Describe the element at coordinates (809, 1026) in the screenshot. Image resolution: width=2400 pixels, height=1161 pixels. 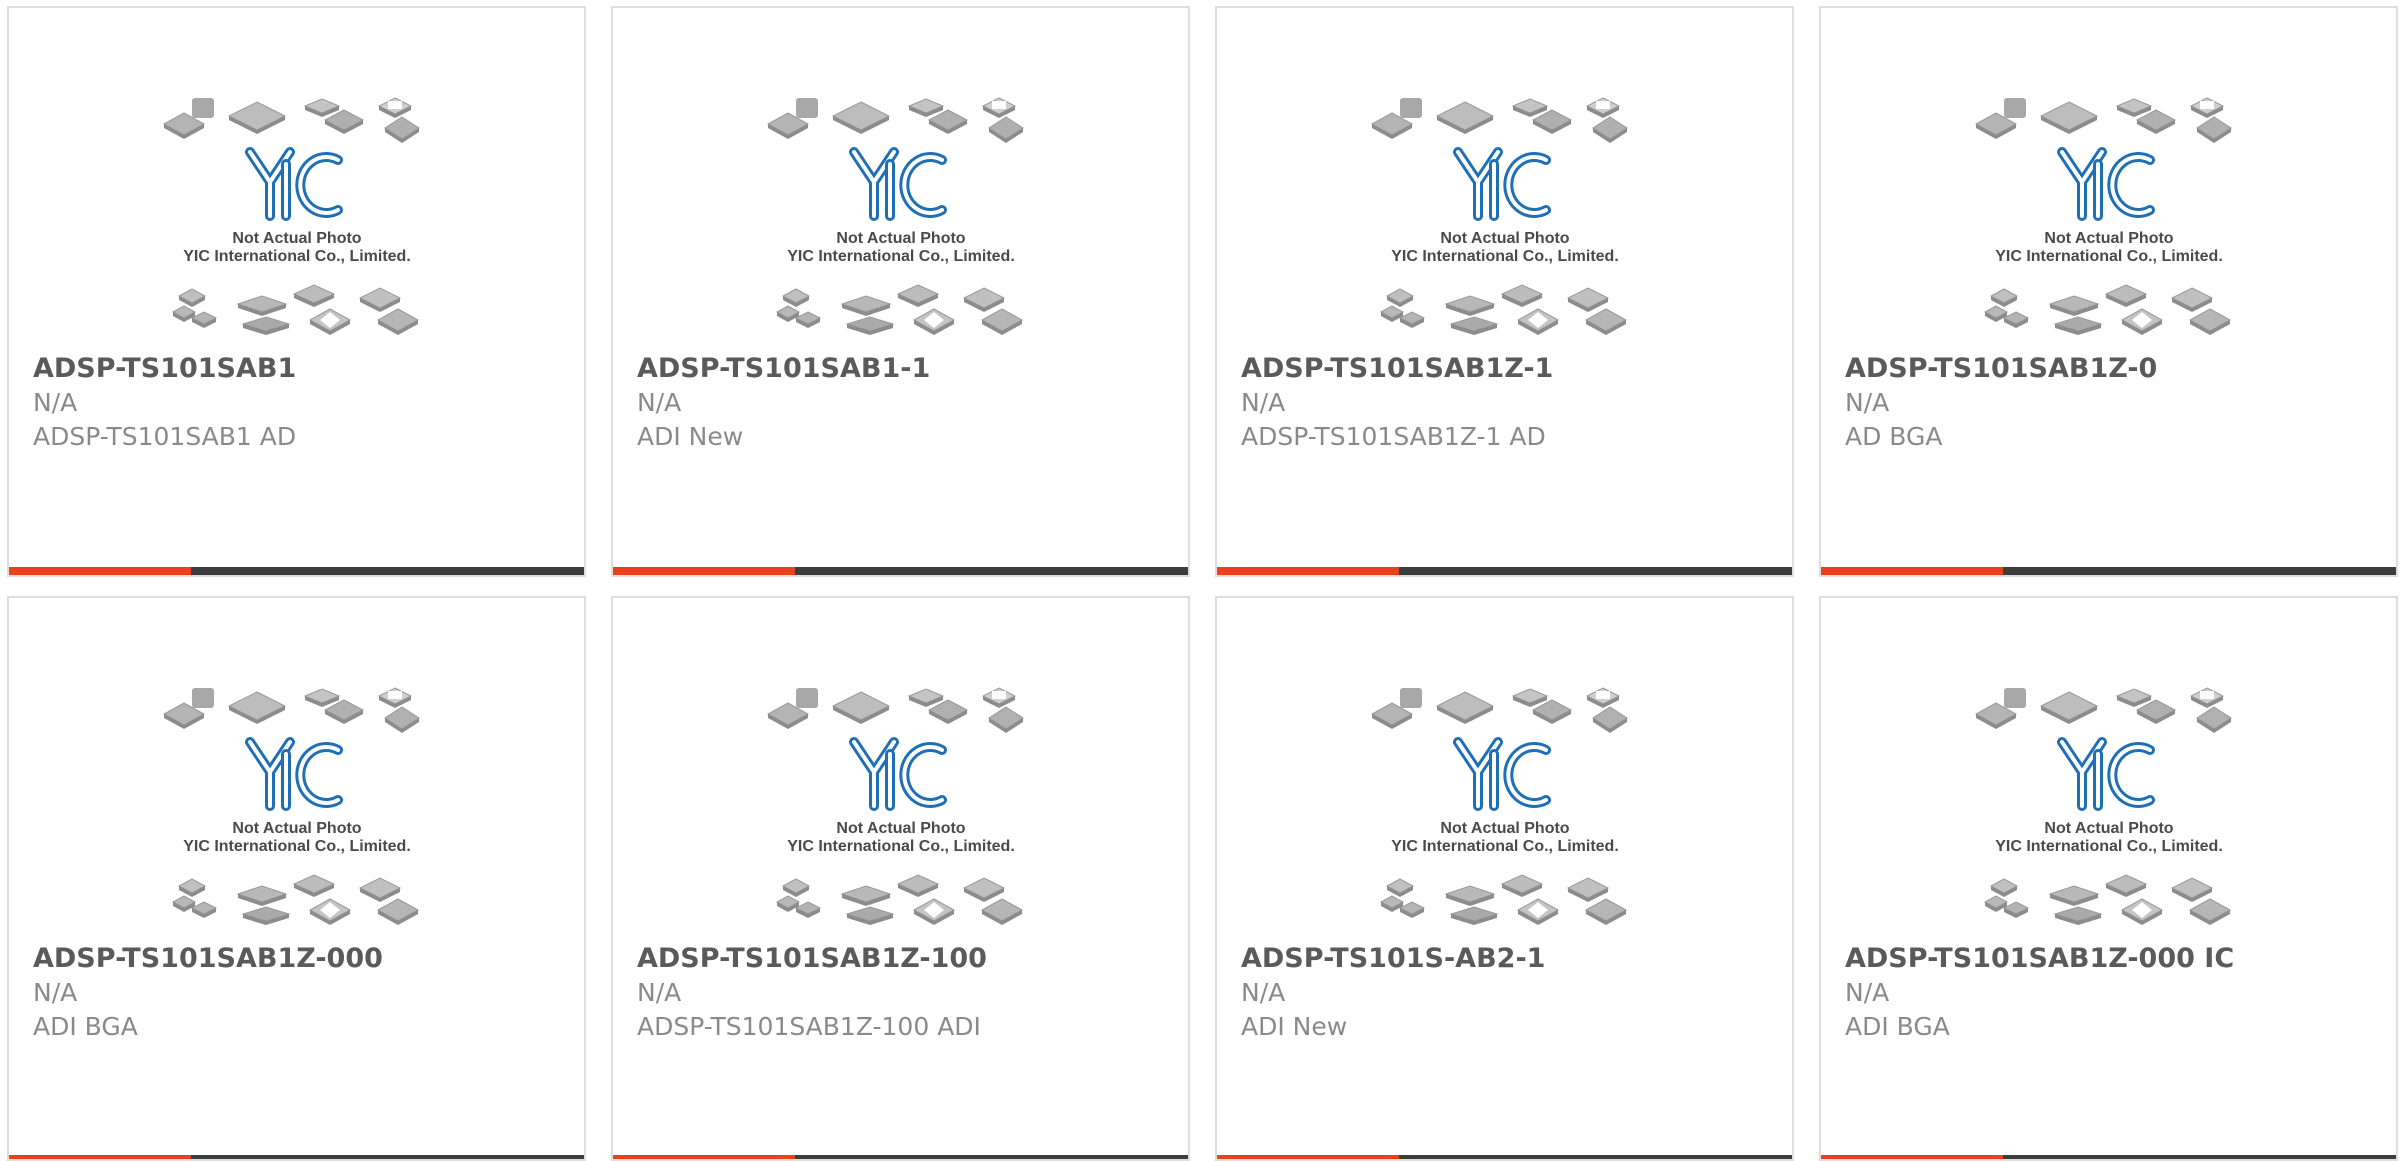
I see `description: ADSP-TS101SAB1Z-100 ADI` at that location.